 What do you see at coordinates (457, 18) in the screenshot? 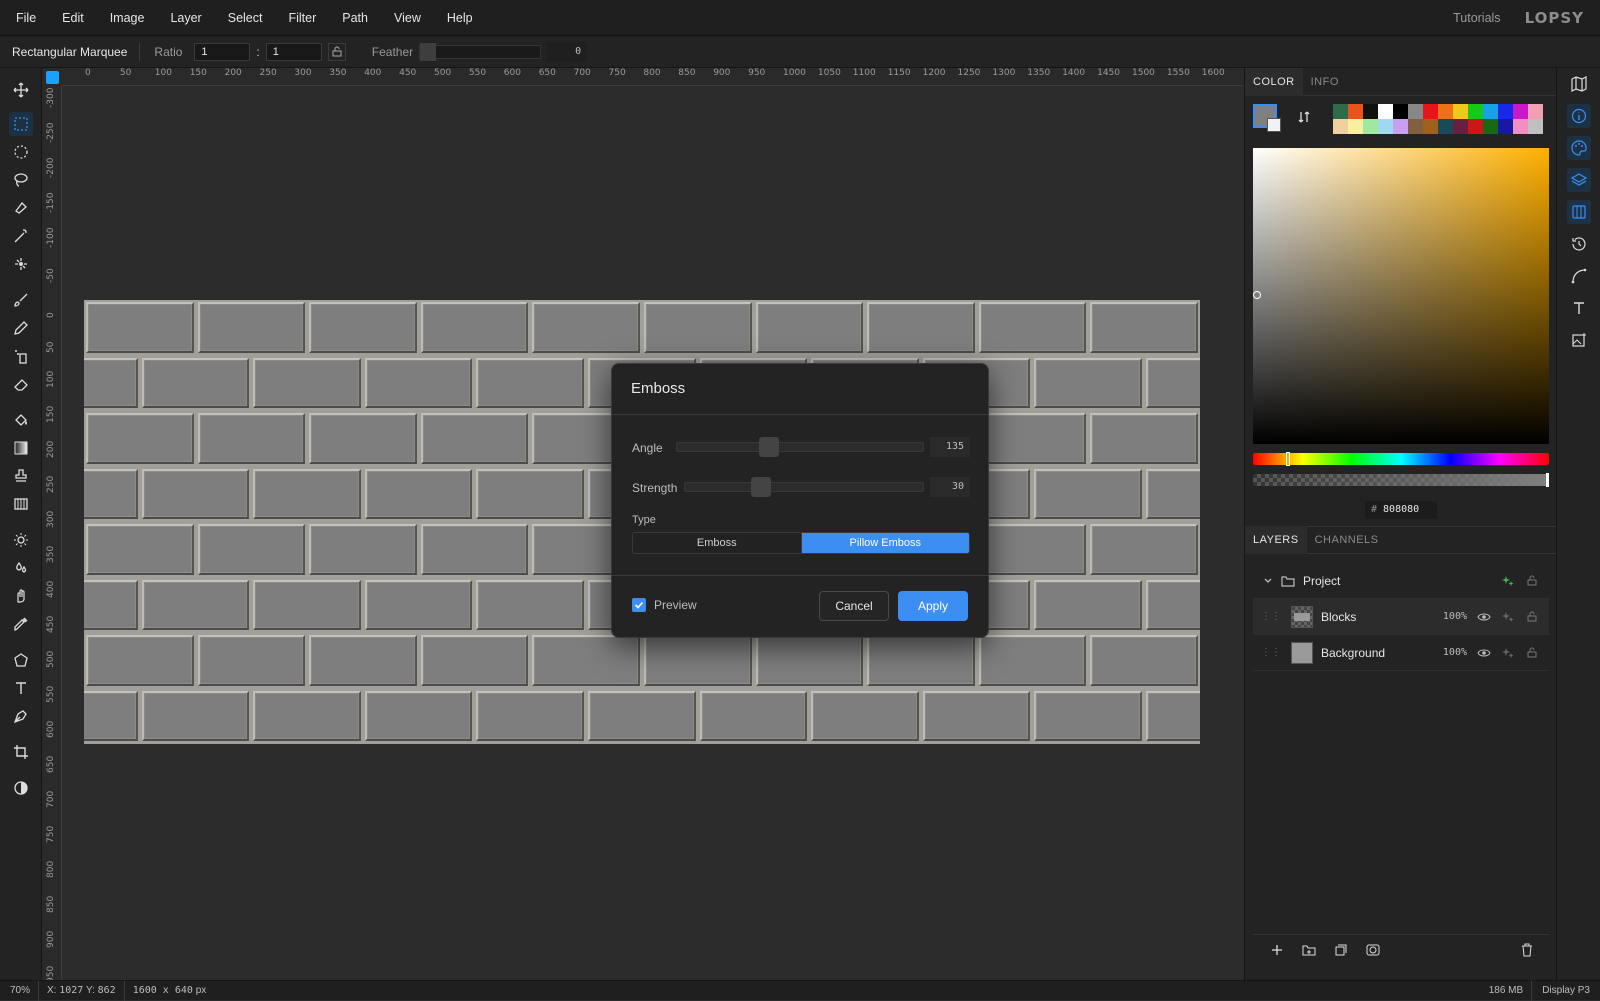
I see `menu-help: Help` at bounding box center [457, 18].